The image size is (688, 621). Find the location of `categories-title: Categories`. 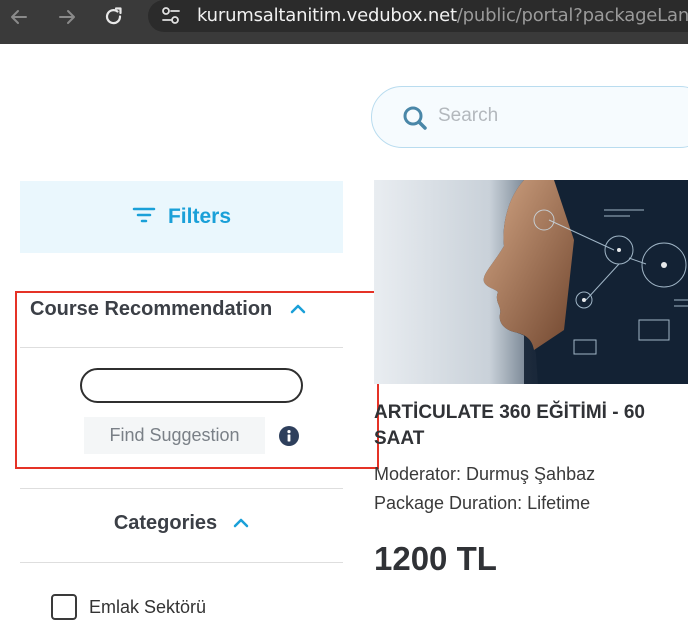

categories-title: Categories is located at coordinates (165, 523).